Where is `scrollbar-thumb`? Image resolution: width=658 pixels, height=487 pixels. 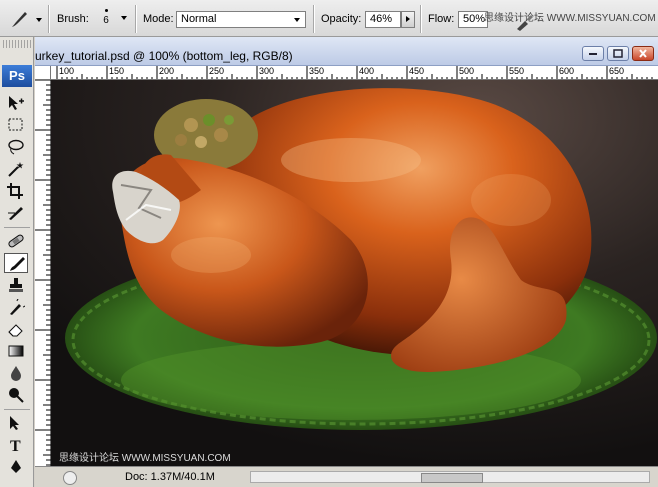 scrollbar-thumb is located at coordinates (452, 478).